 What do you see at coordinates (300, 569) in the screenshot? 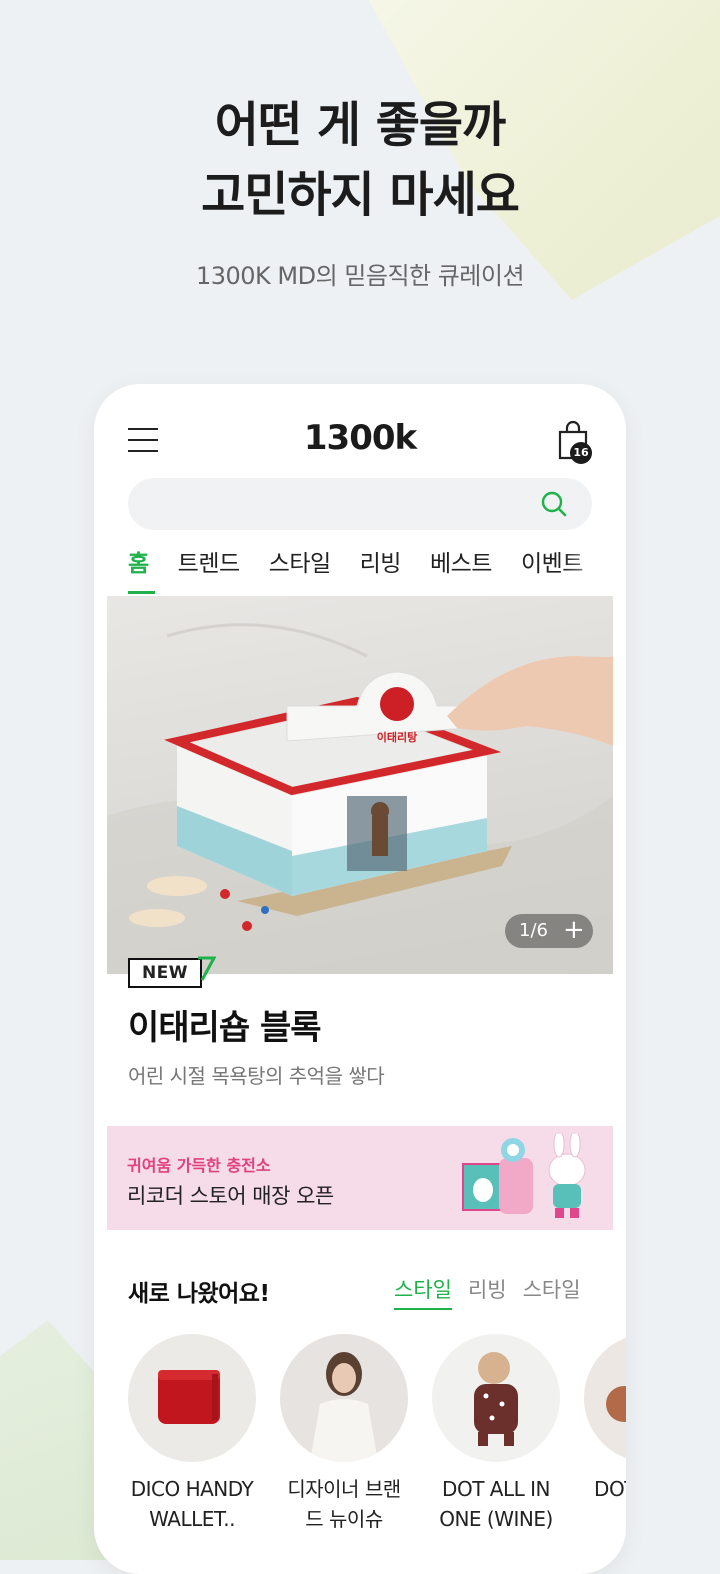
I see `tab-style: 스타일` at bounding box center [300, 569].